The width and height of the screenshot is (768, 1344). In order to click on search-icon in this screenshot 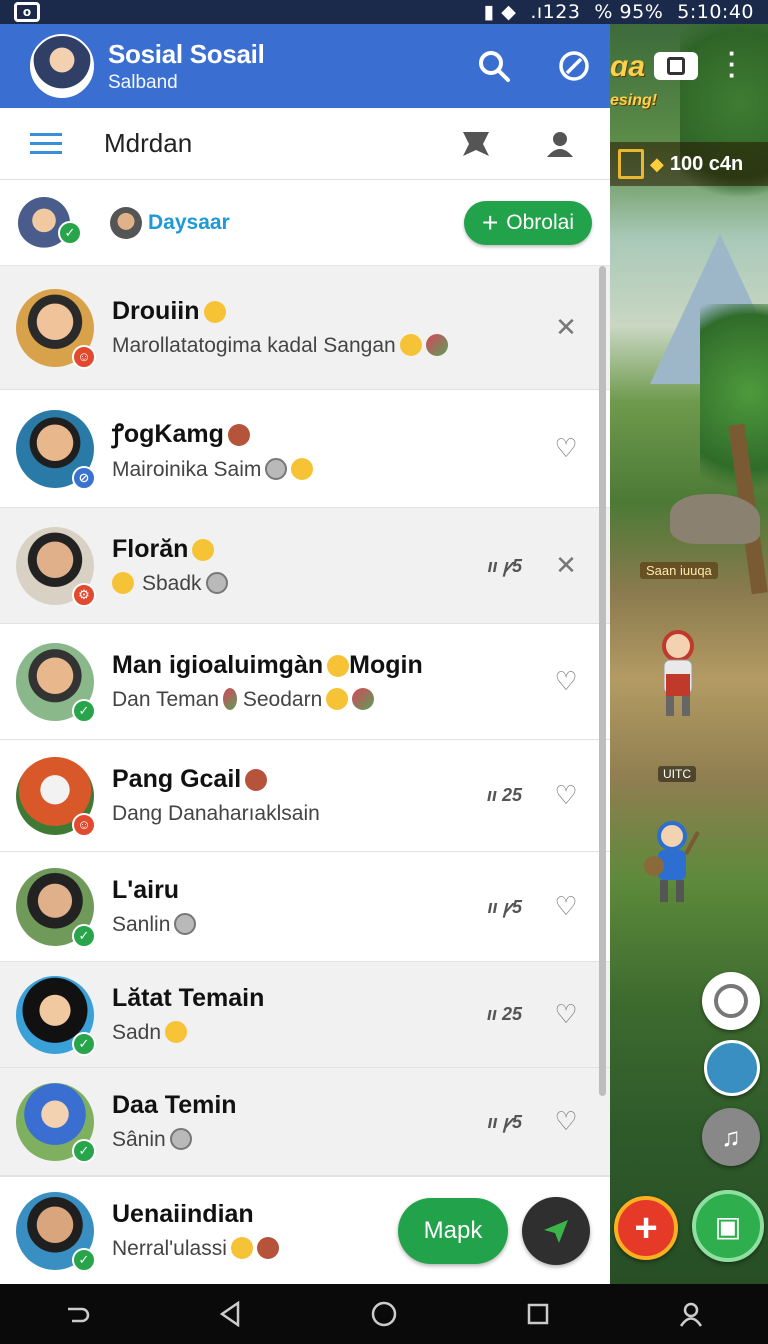, I will do `click(494, 66)`.